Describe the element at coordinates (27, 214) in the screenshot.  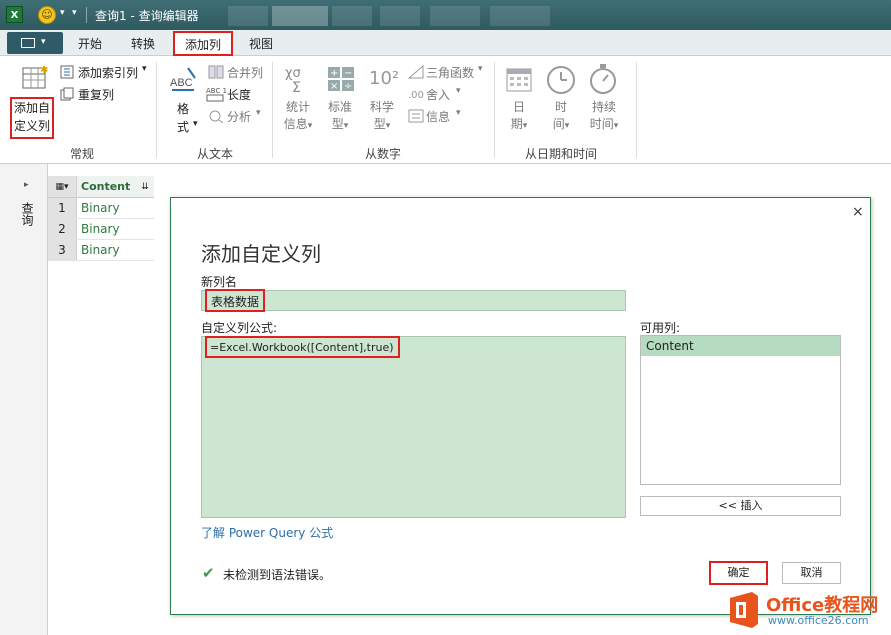
I see `queries-pane-label: 查询` at that location.